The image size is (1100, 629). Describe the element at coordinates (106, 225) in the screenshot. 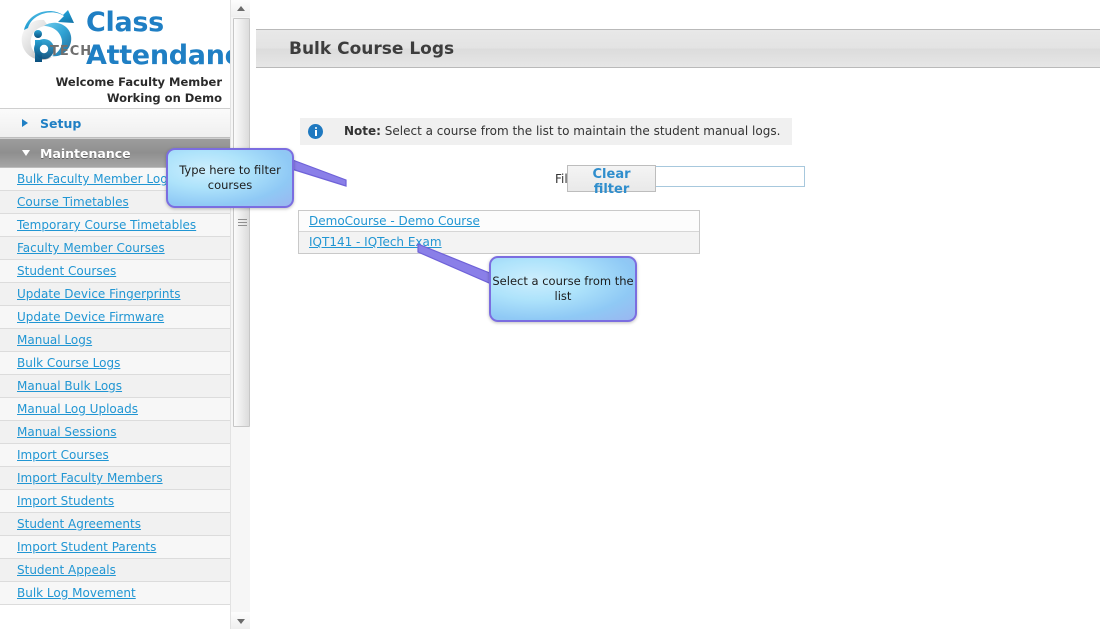

I see `sidebar-item-link: Temporary Course Timetables` at that location.